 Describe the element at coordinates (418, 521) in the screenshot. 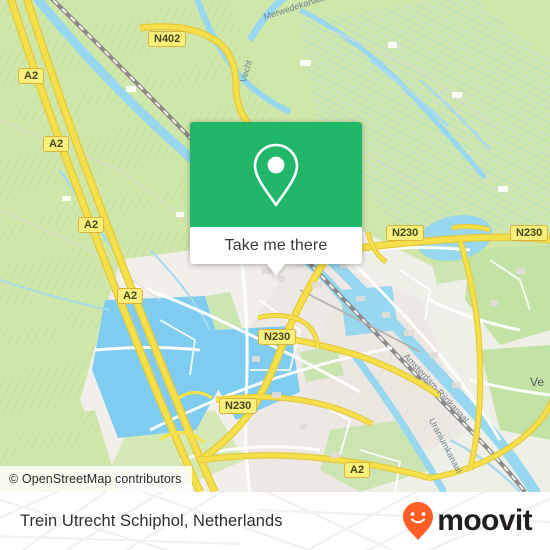

I see `moovit-pin-smiley-icon` at that location.